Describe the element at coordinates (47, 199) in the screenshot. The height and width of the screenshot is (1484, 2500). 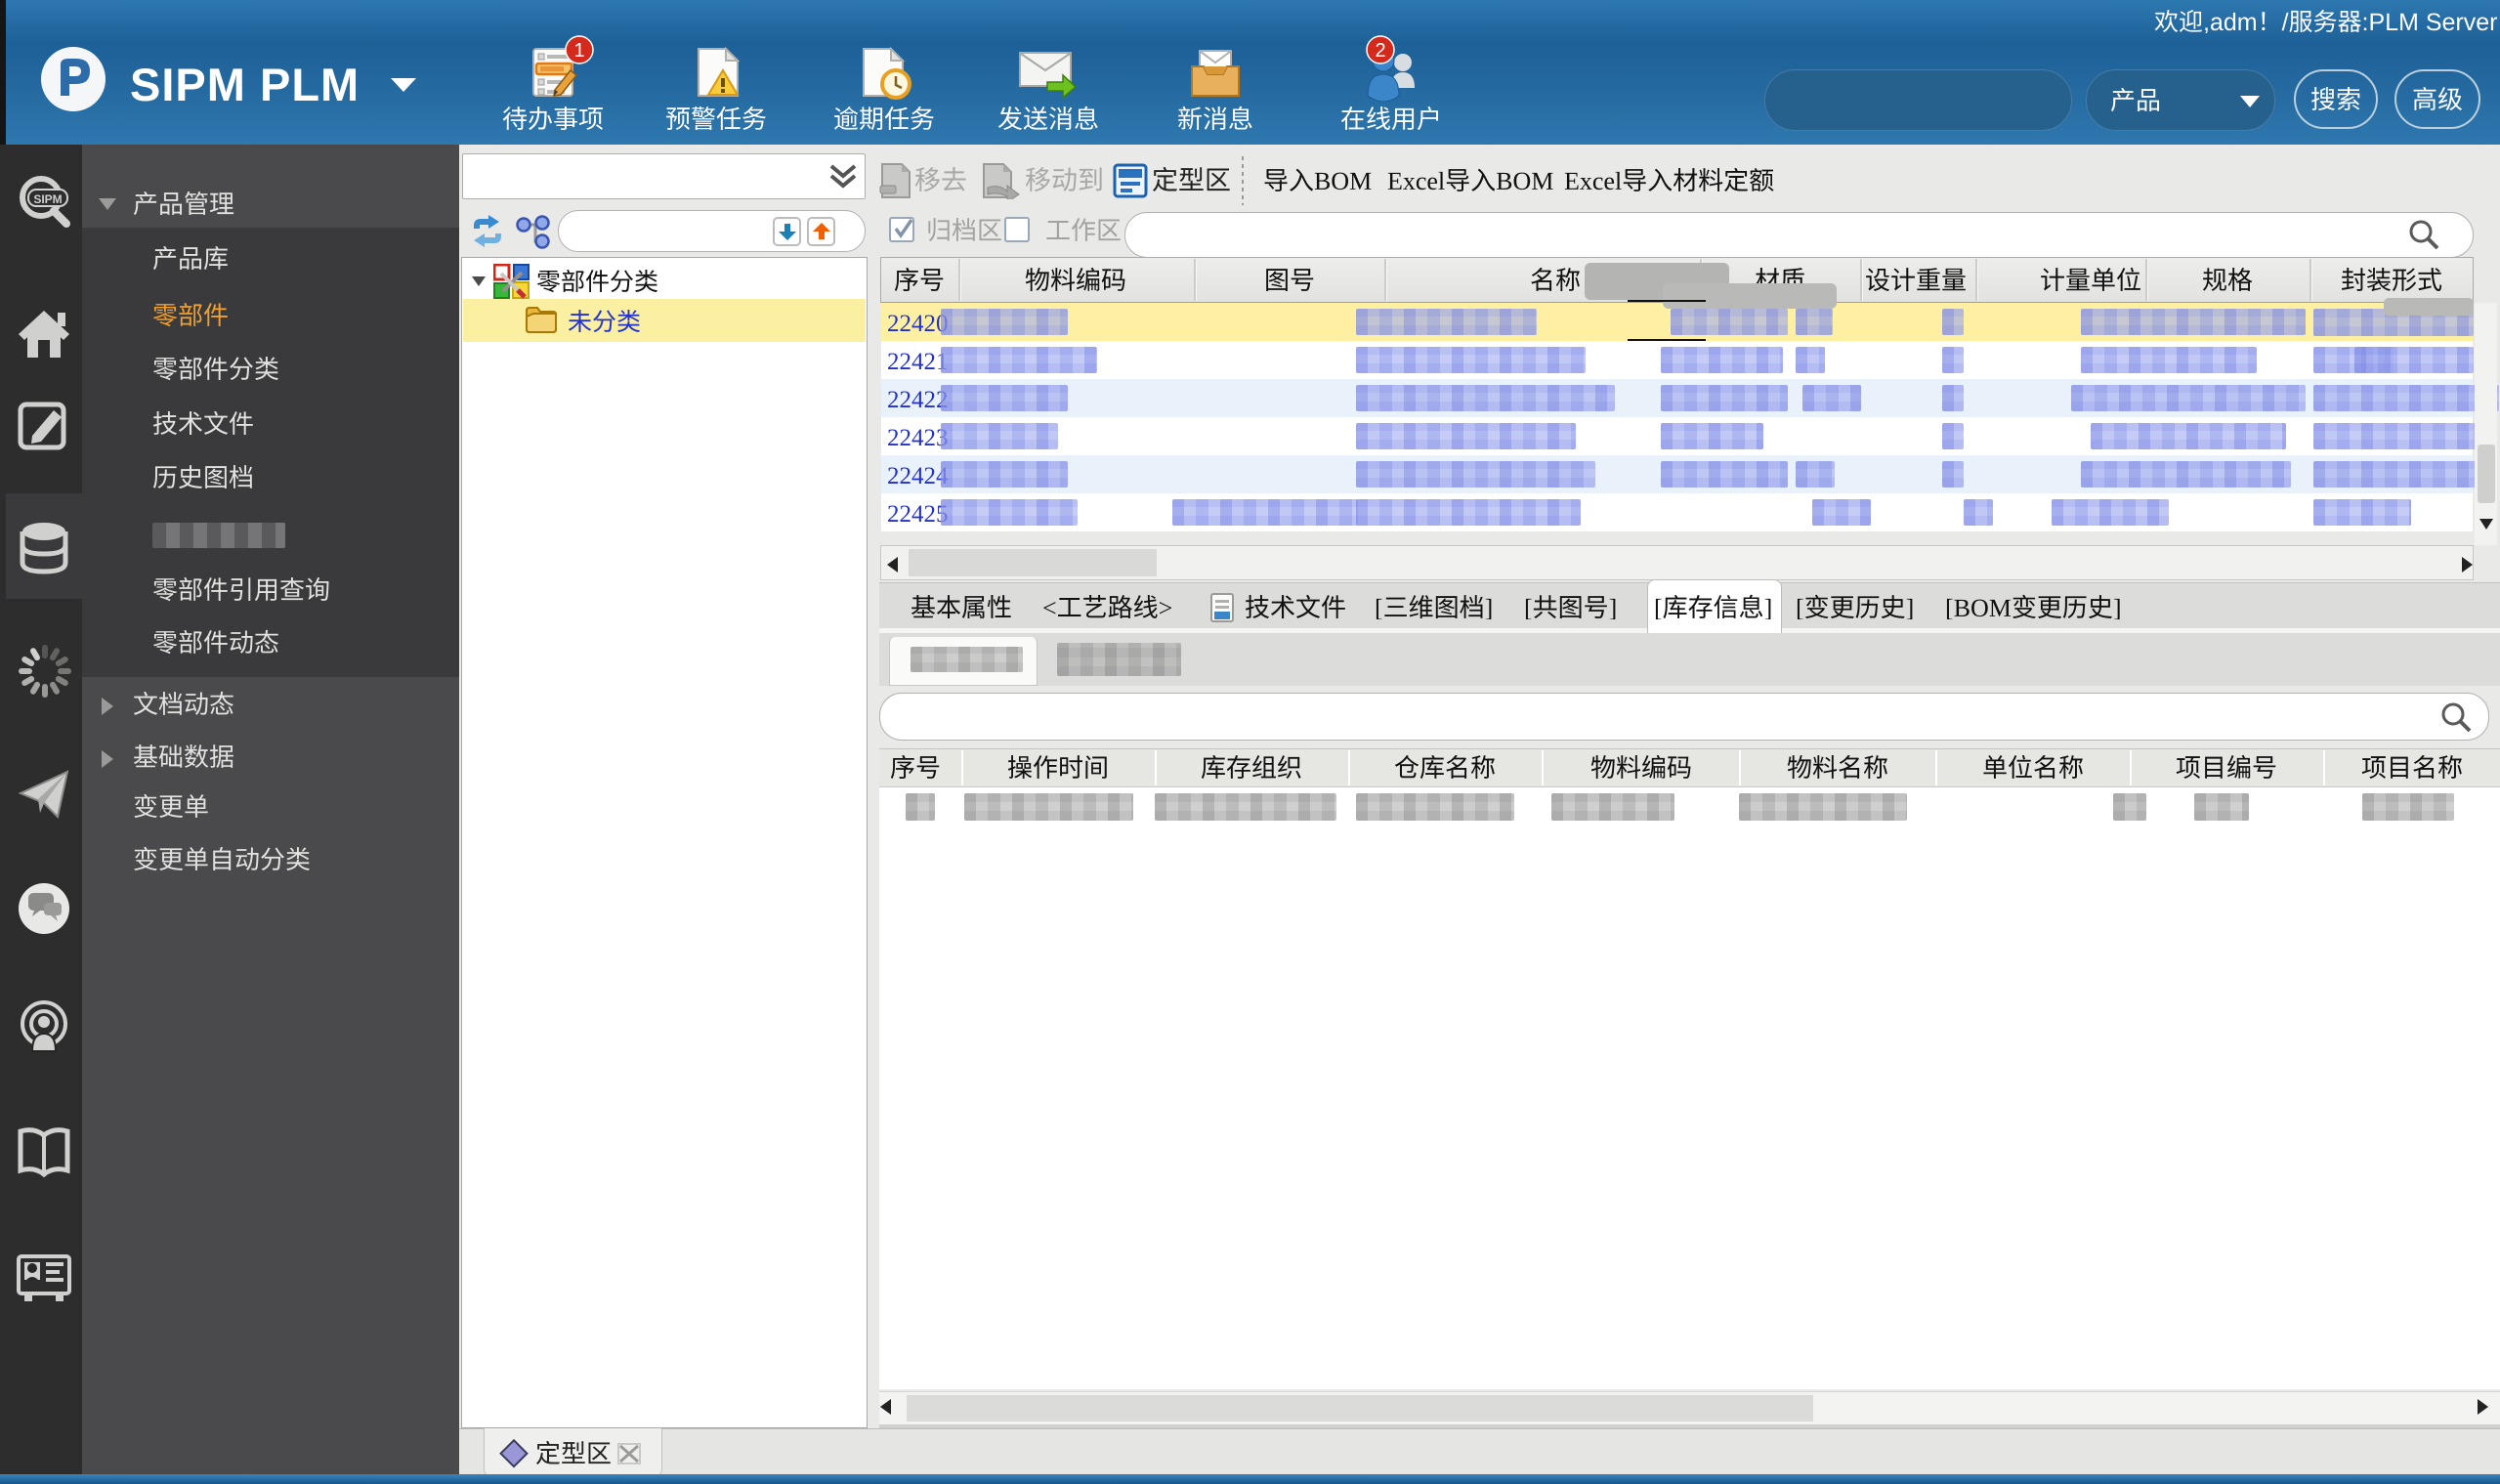
I see `svg-text: SIPM` at that location.